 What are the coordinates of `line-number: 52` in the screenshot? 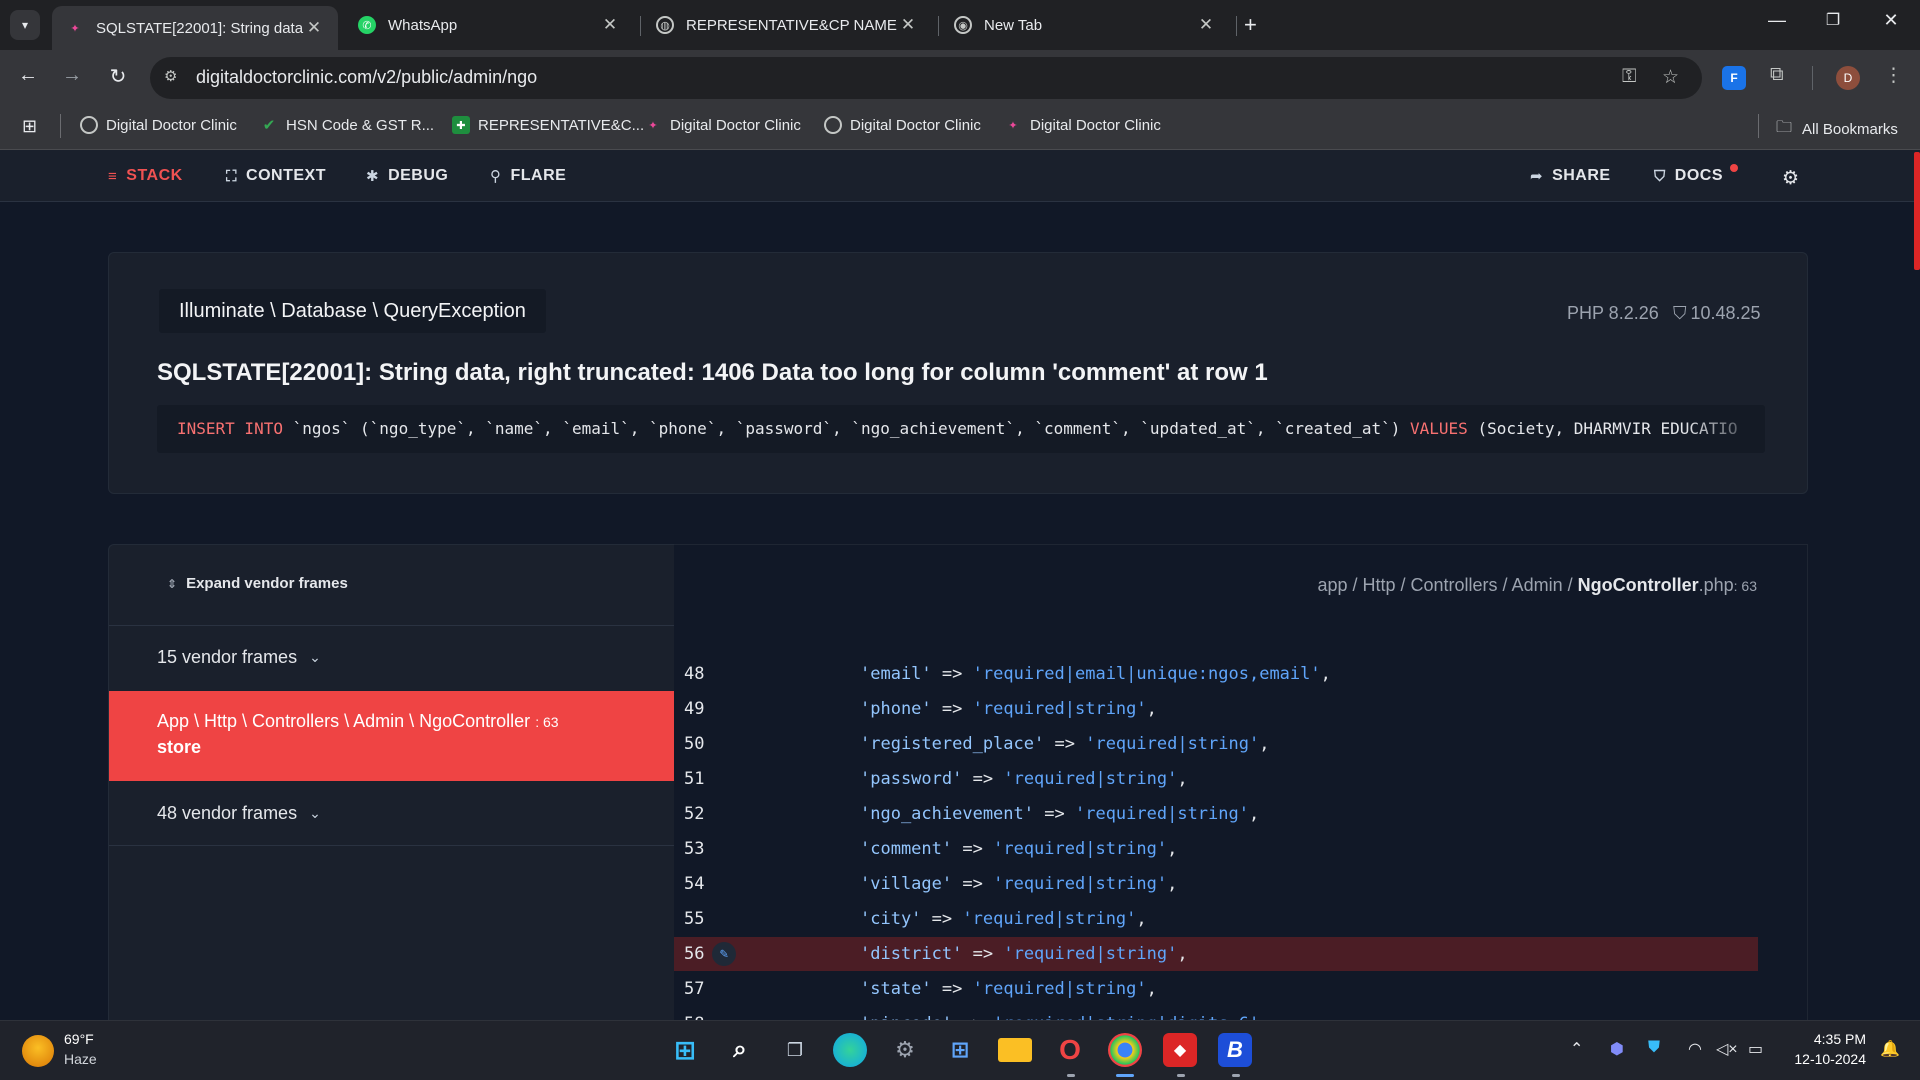 It's located at (694, 814).